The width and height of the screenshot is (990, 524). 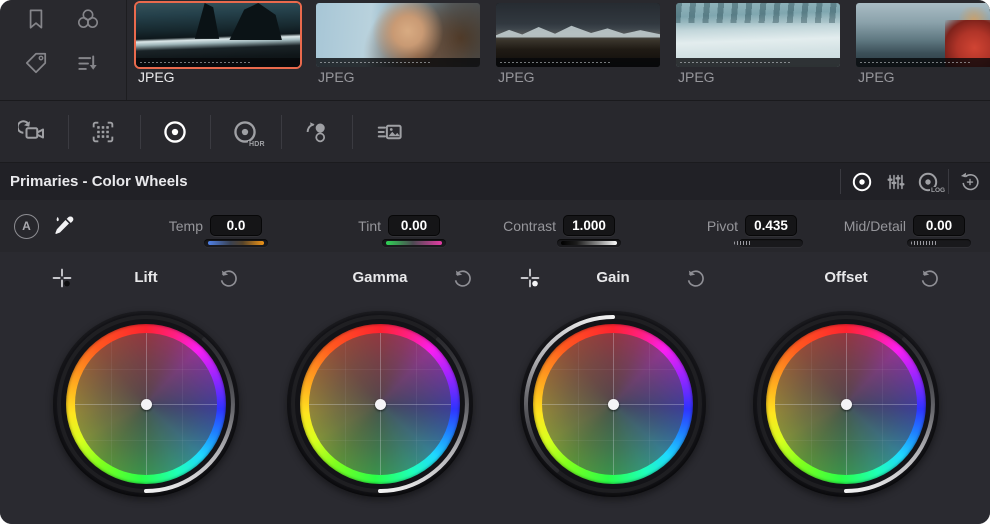 I want to click on mid-detail-slider, so click(x=939, y=243).